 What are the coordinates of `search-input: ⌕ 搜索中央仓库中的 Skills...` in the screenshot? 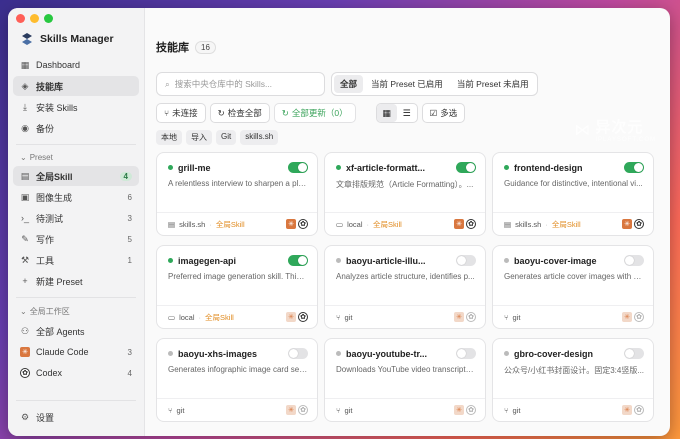 It's located at (240, 84).